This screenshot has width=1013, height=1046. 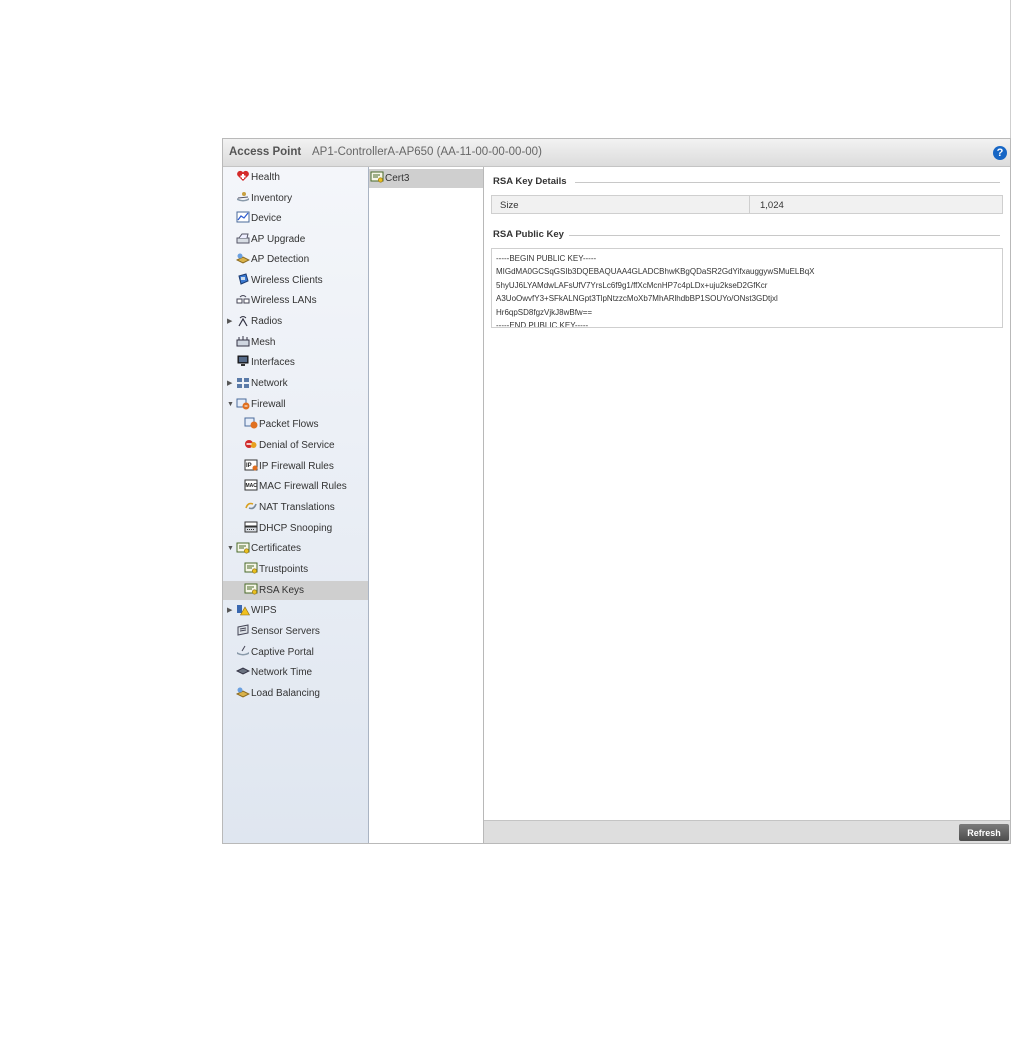 What do you see at coordinates (243, 403) in the screenshot?
I see `firewall-icon` at bounding box center [243, 403].